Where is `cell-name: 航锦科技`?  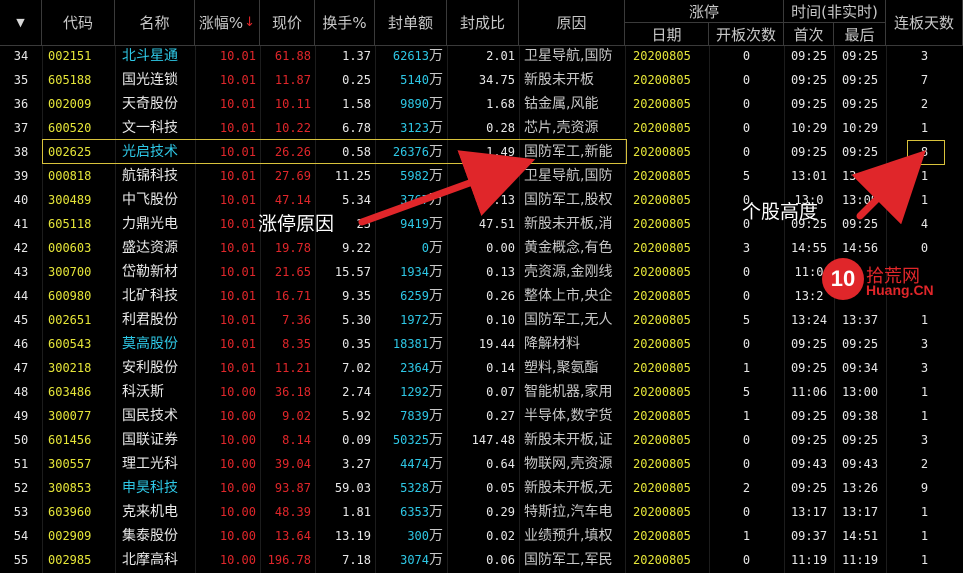 cell-name: 航锦科技 is located at coordinates (150, 176).